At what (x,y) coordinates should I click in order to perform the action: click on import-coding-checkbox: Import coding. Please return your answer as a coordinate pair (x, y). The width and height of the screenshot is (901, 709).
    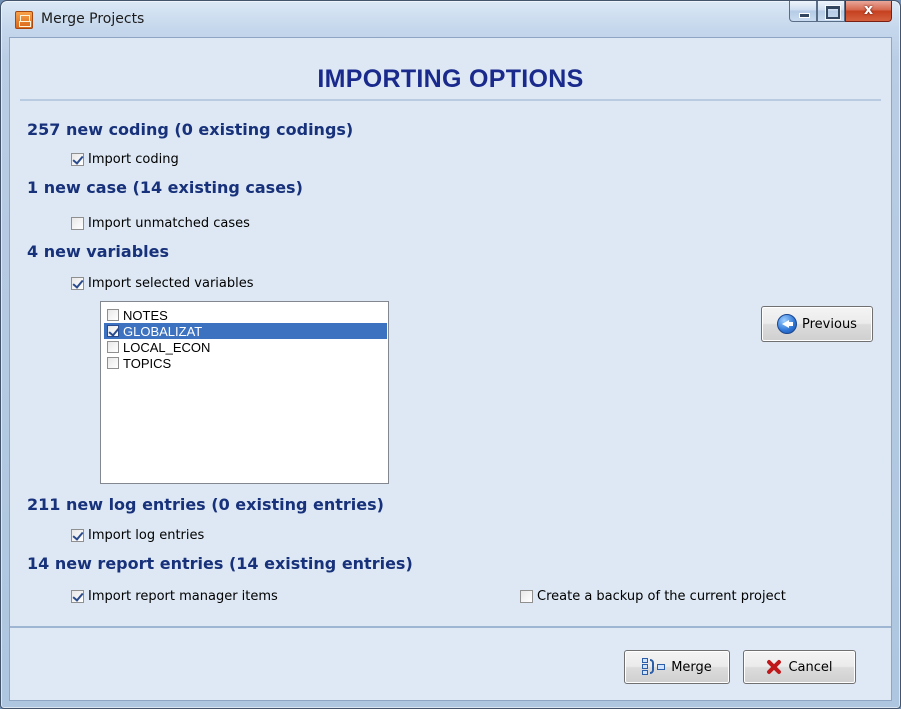
    Looking at the image, I should click on (125, 159).